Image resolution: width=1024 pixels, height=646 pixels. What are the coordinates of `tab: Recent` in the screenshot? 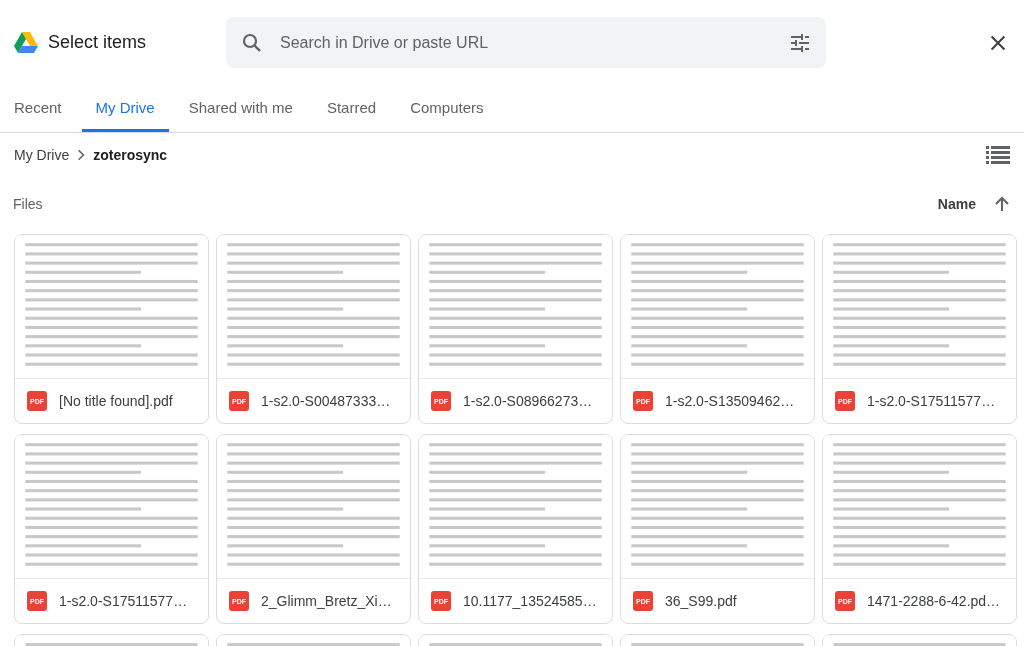 It's located at (38, 108).